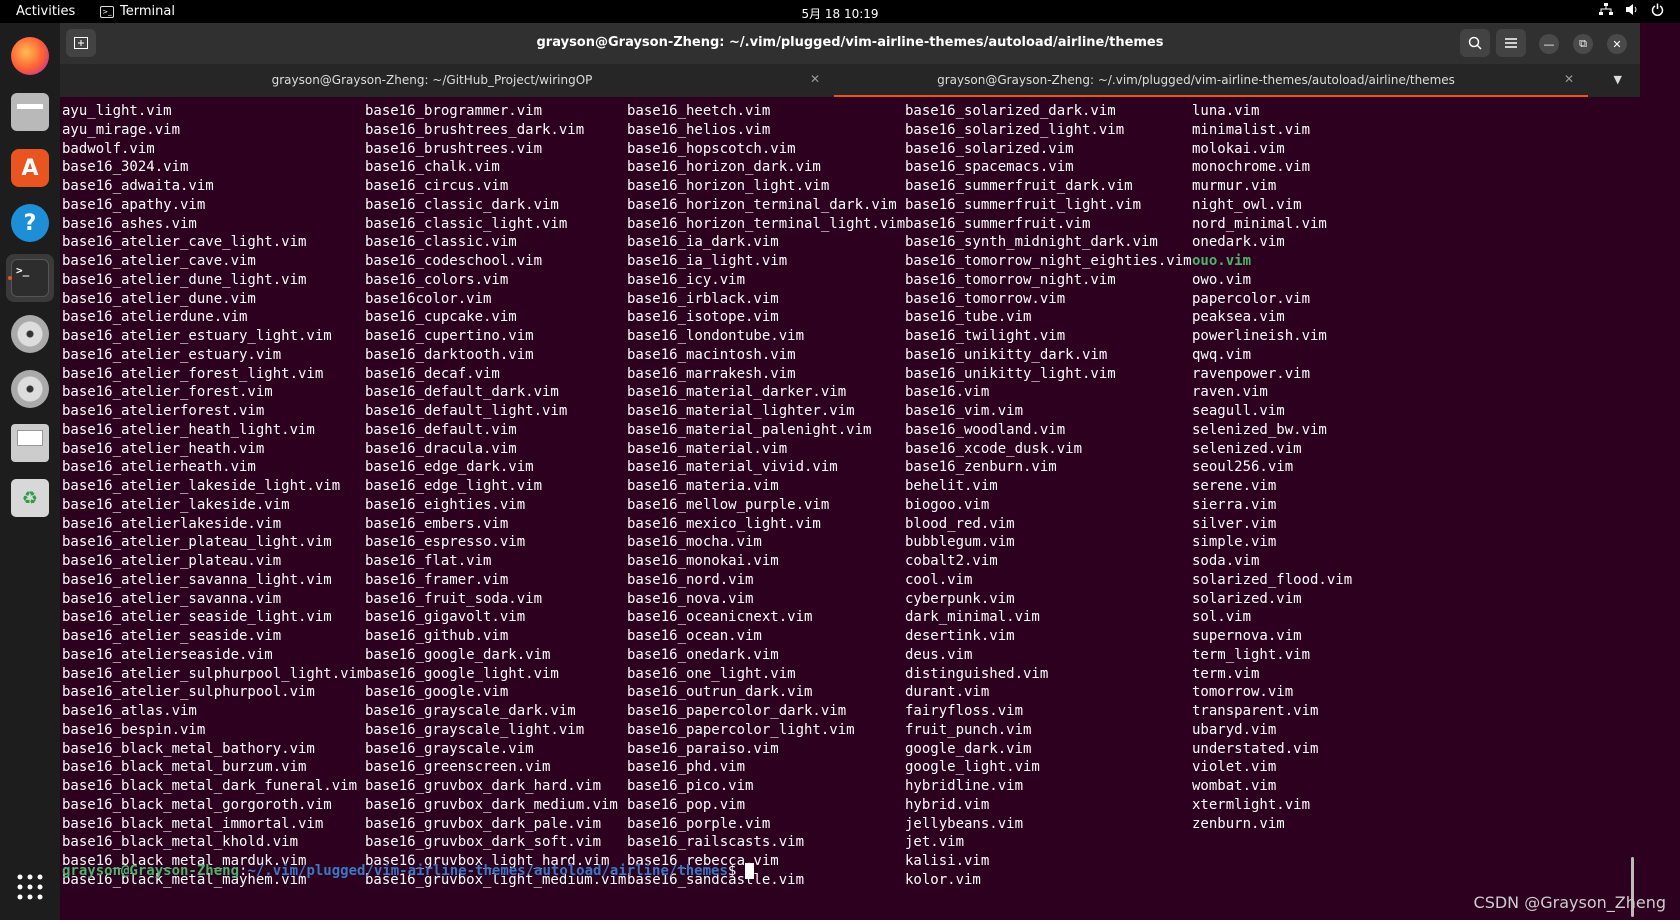 Image resolution: width=1680 pixels, height=920 pixels. I want to click on list-item: biogoo.vim, so click(947, 504).